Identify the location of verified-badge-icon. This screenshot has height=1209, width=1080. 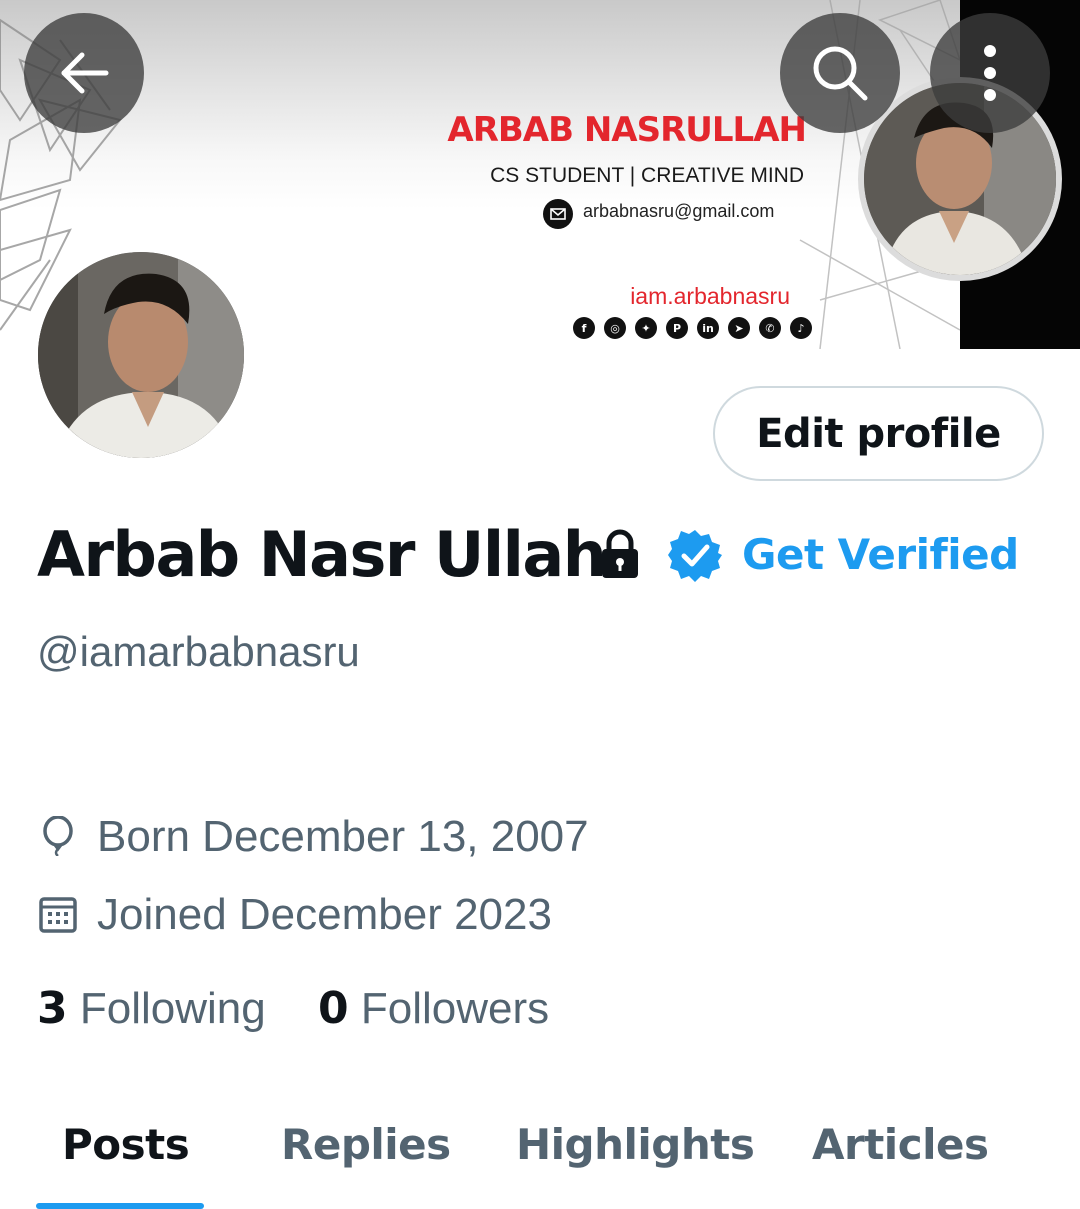
(695, 555).